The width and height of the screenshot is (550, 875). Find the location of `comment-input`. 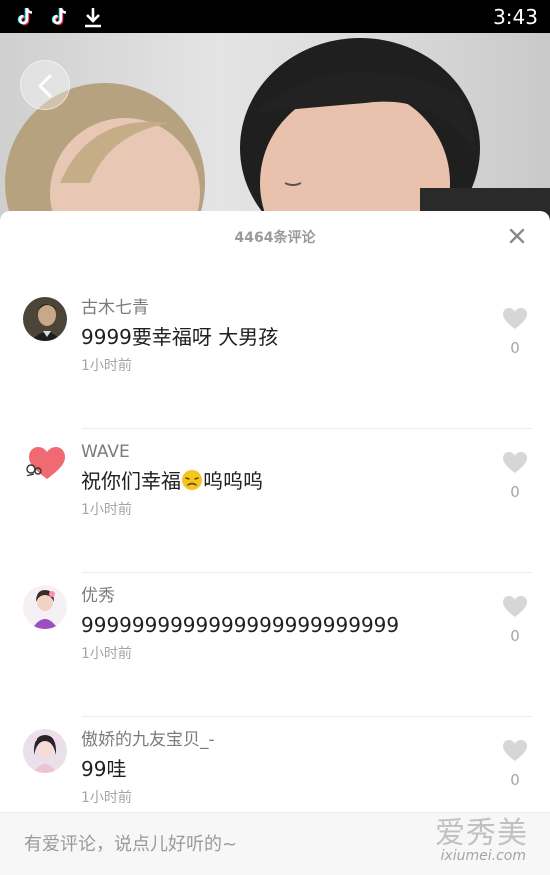

comment-input is located at coordinates (234, 844).